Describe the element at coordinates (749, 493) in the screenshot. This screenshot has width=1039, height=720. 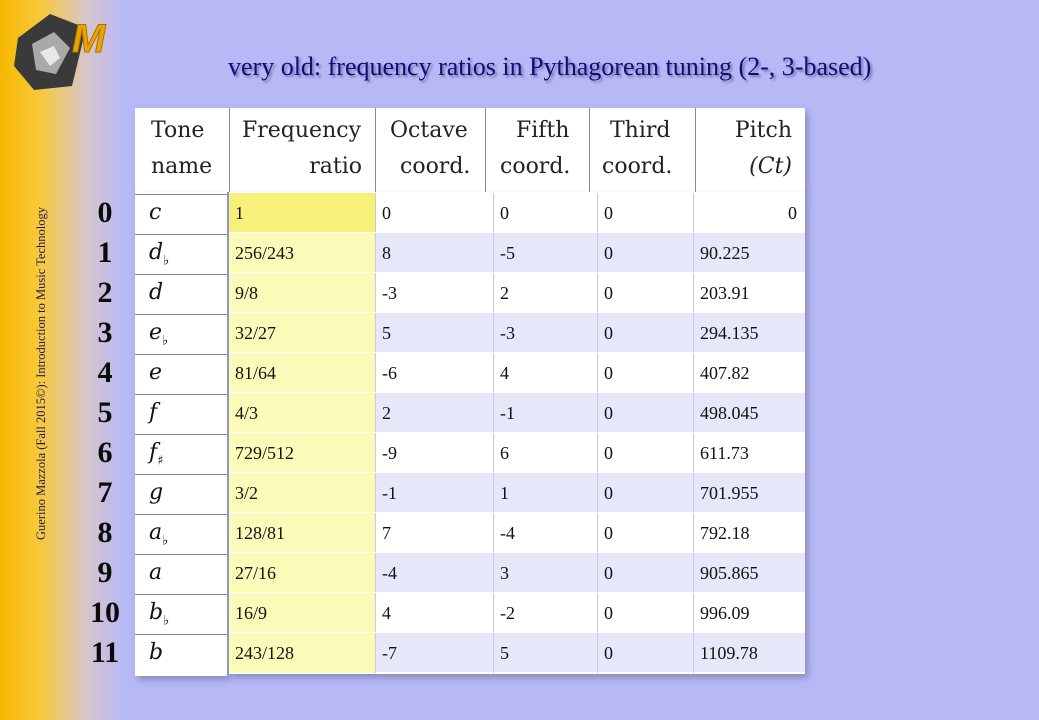
I see `cell-pitch: 701.955` at that location.